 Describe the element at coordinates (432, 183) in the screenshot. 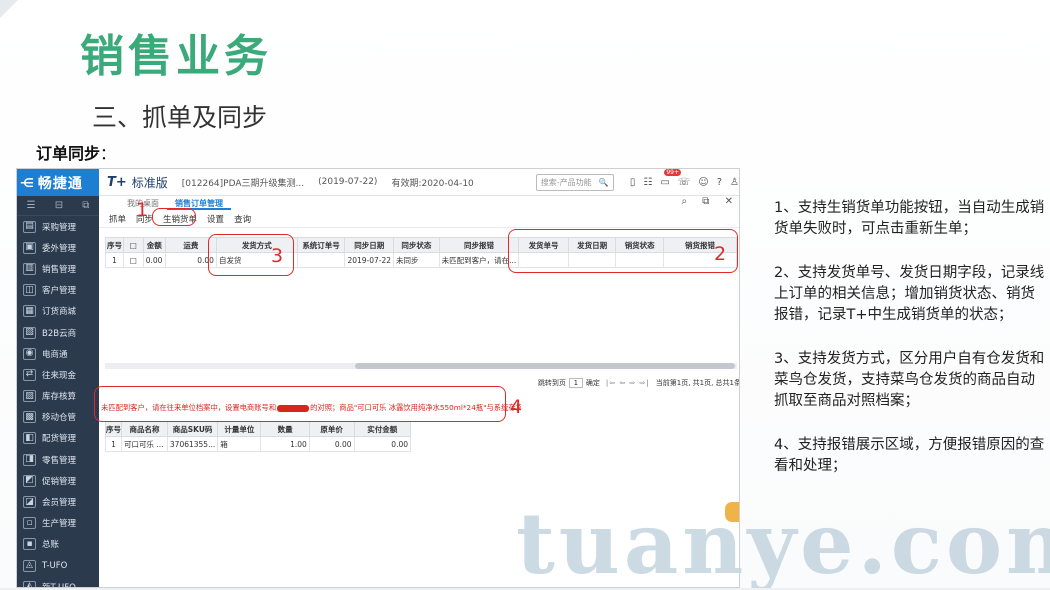

I see `valid-until: 有效期:2020-04-10` at that location.